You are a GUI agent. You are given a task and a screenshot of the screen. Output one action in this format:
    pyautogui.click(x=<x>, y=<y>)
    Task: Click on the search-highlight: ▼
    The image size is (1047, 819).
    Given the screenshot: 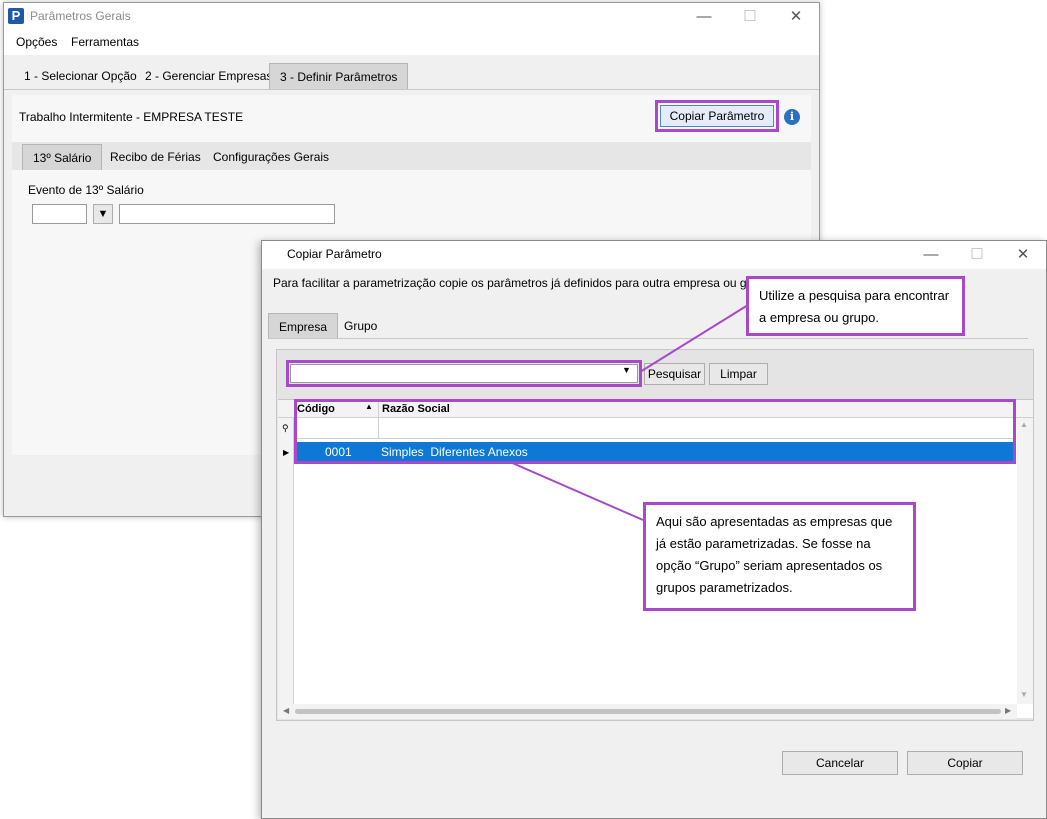 What is the action you would take?
    pyautogui.click(x=464, y=373)
    